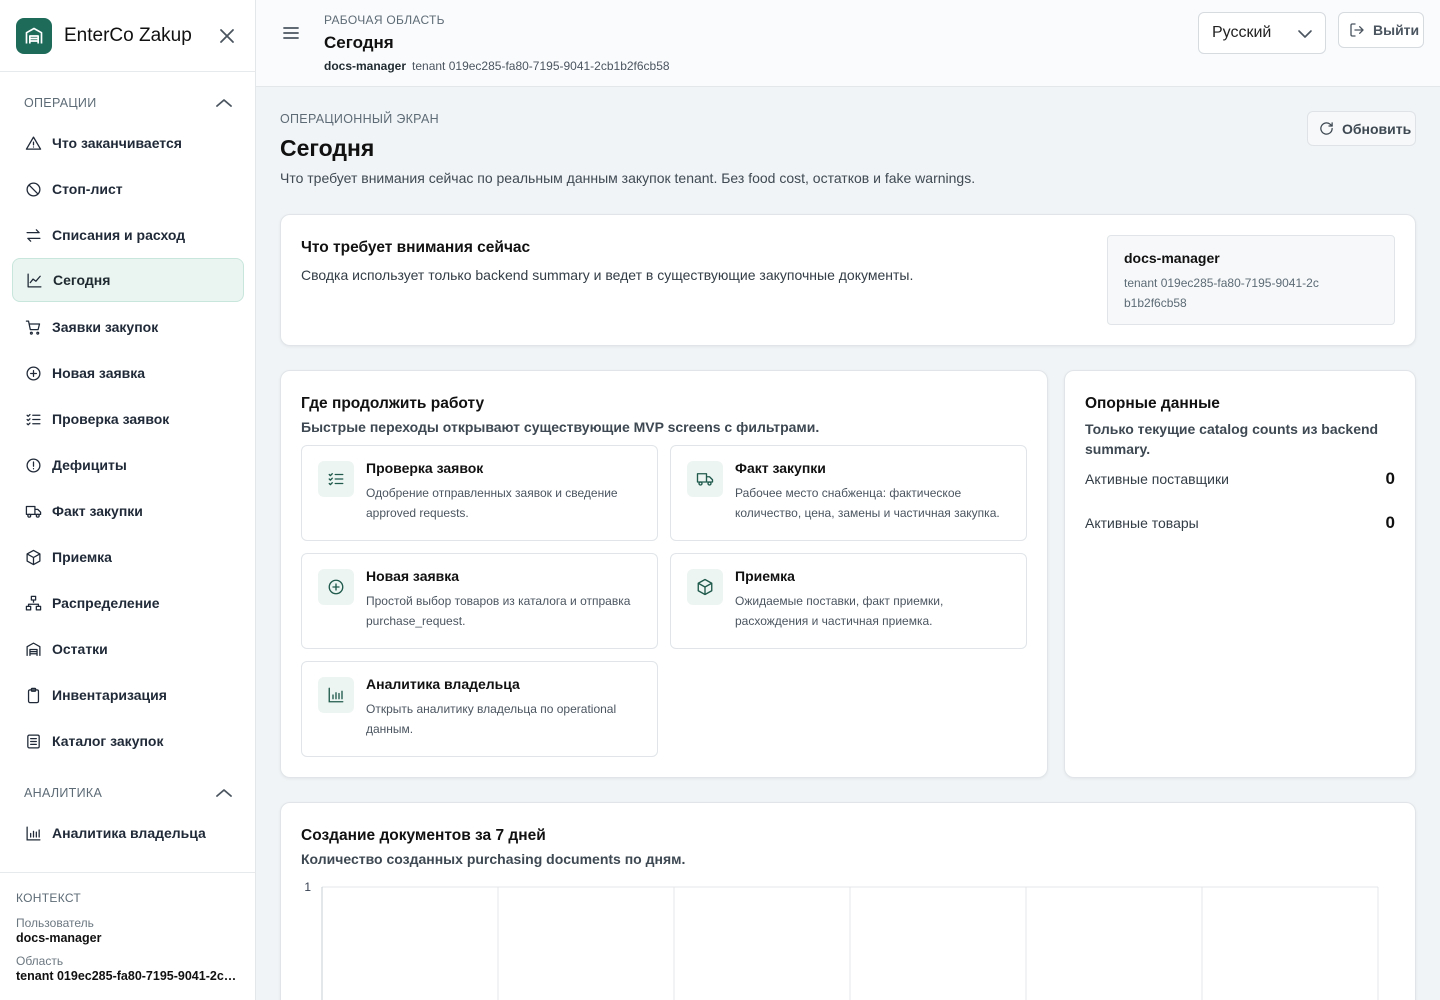  I want to click on section-analytics: АНАЛИТИКА, so click(128, 793).